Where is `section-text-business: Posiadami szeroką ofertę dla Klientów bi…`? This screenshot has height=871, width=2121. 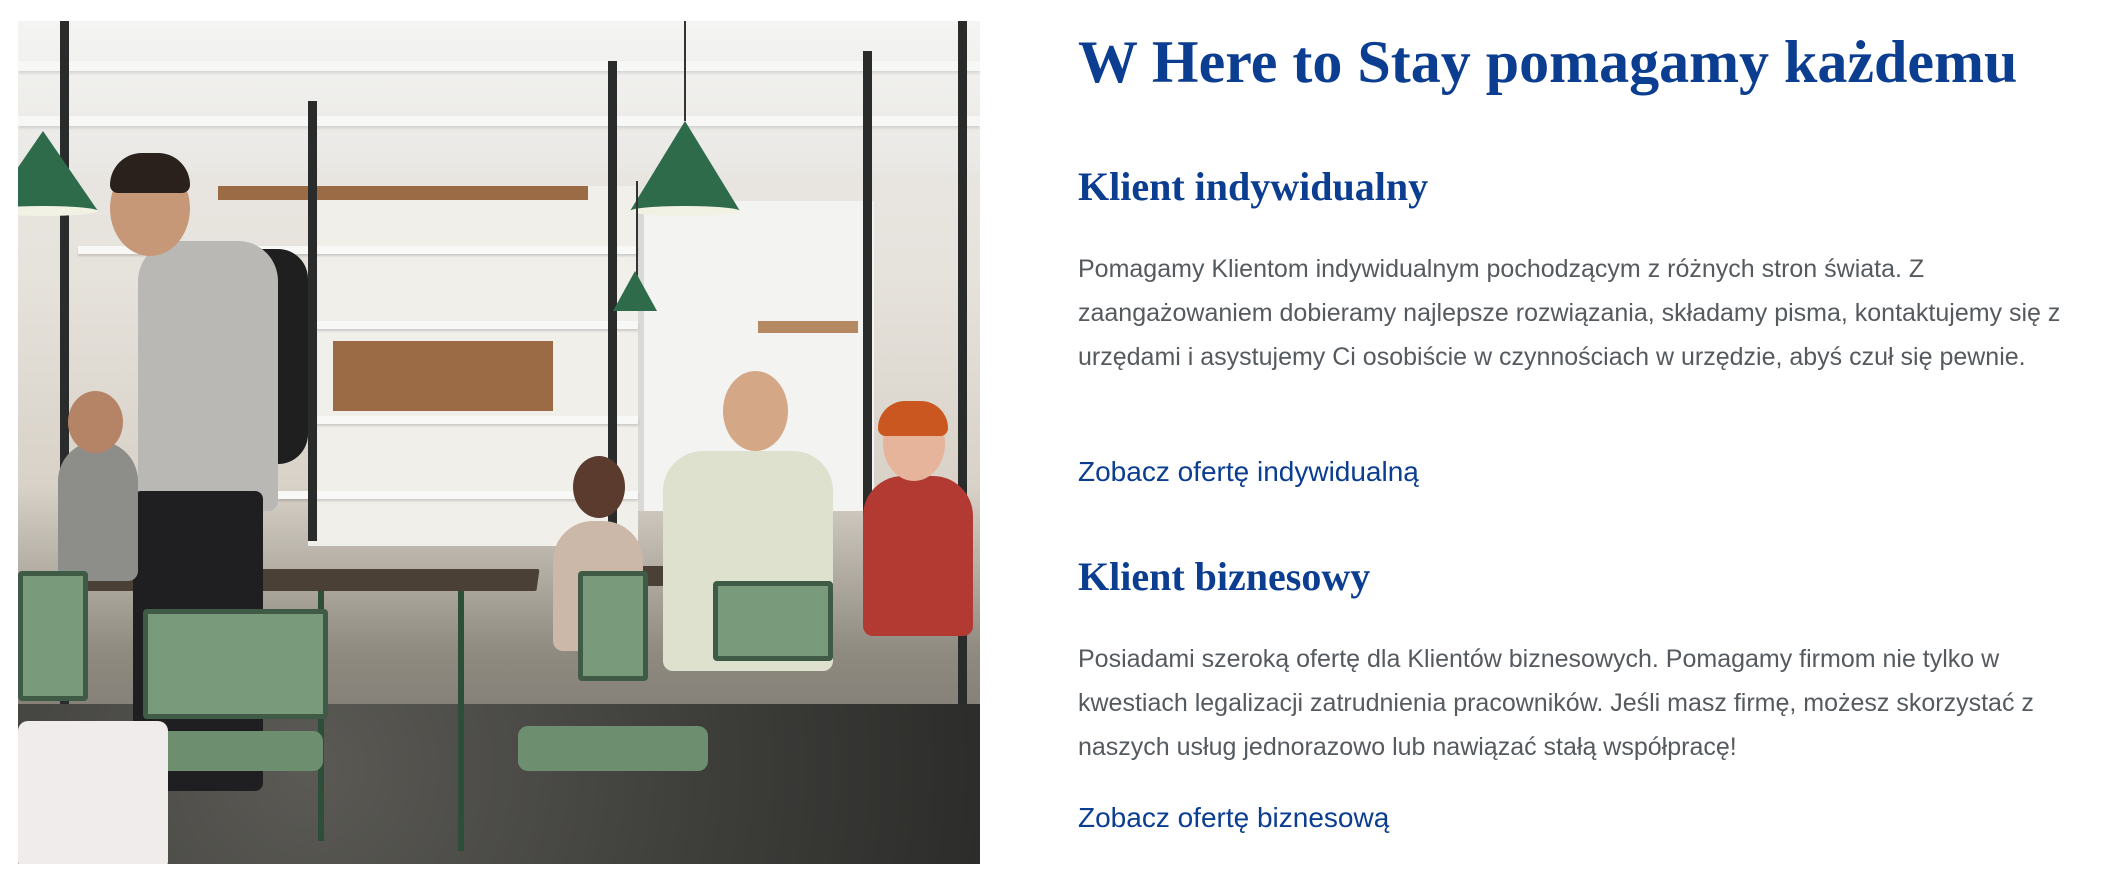 section-text-business: Posiadami szeroką ofertę dla Klientów bi… is located at coordinates (1556, 703).